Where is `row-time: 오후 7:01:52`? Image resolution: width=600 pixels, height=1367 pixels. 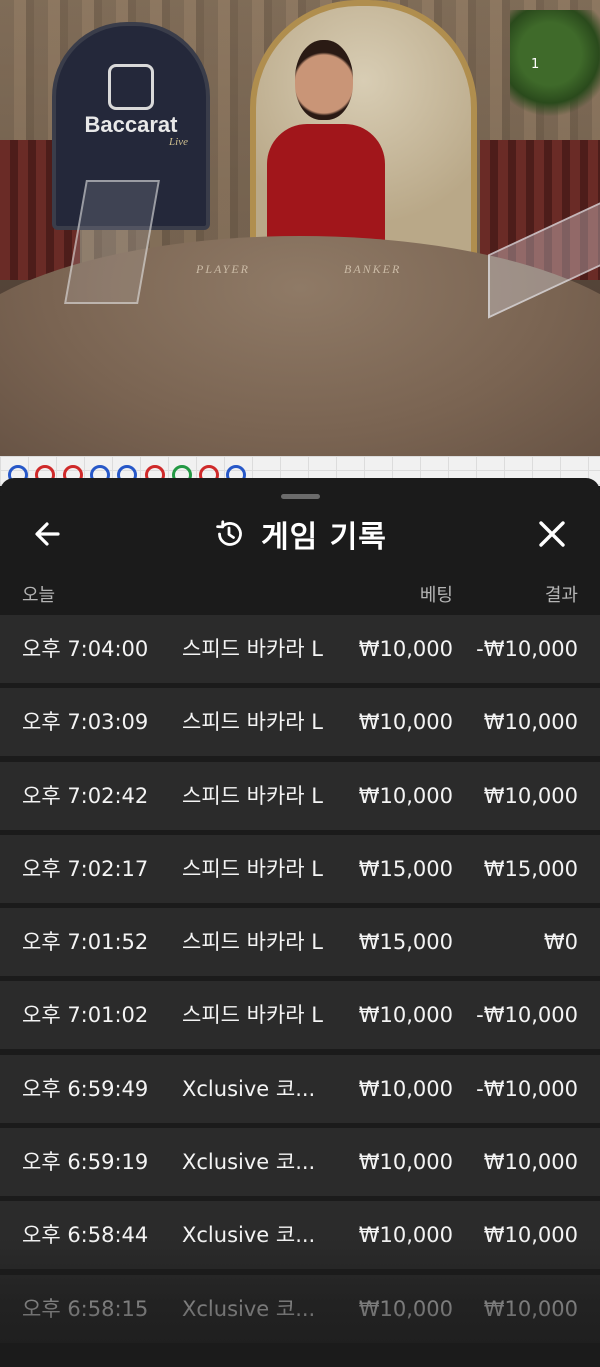
row-time: 오후 7:01:52 is located at coordinates (85, 942).